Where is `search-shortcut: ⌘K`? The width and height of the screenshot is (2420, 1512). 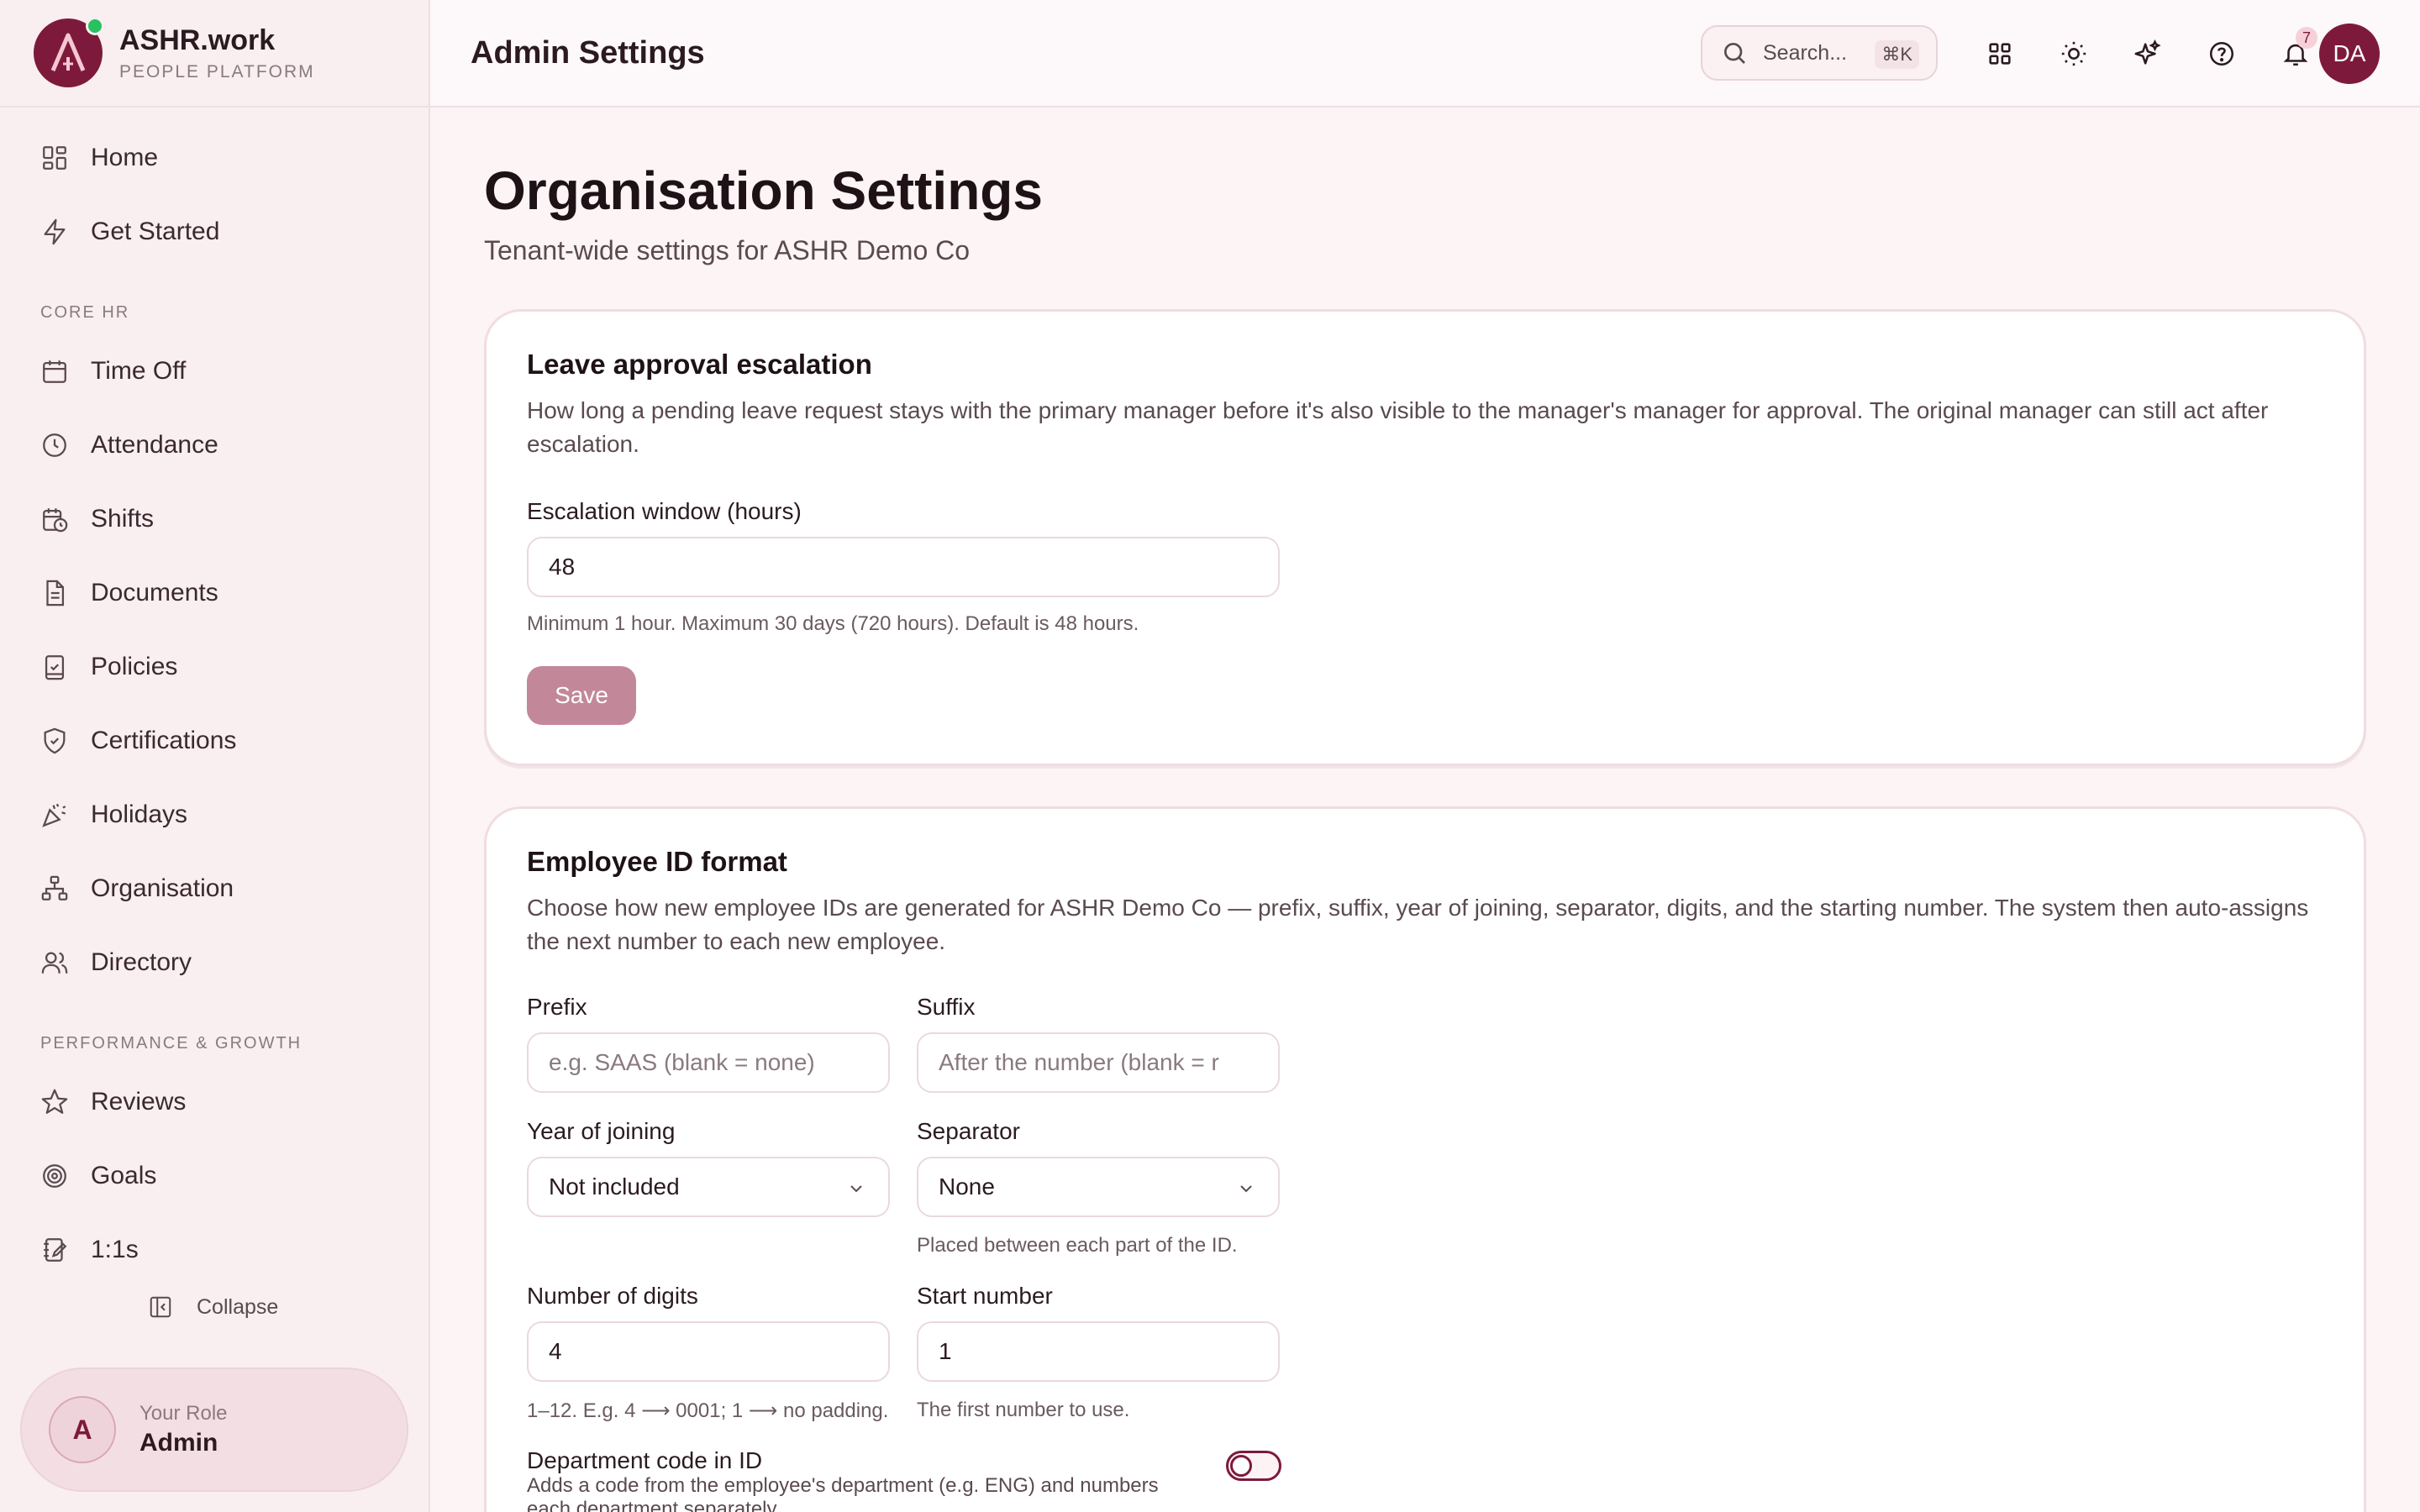 search-shortcut: ⌘K is located at coordinates (1897, 54).